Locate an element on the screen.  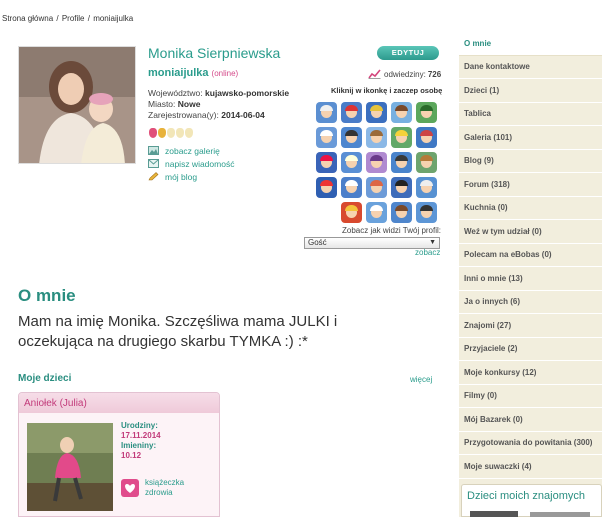
message-link: napisz wiadomość is located at coordinates (191, 163).